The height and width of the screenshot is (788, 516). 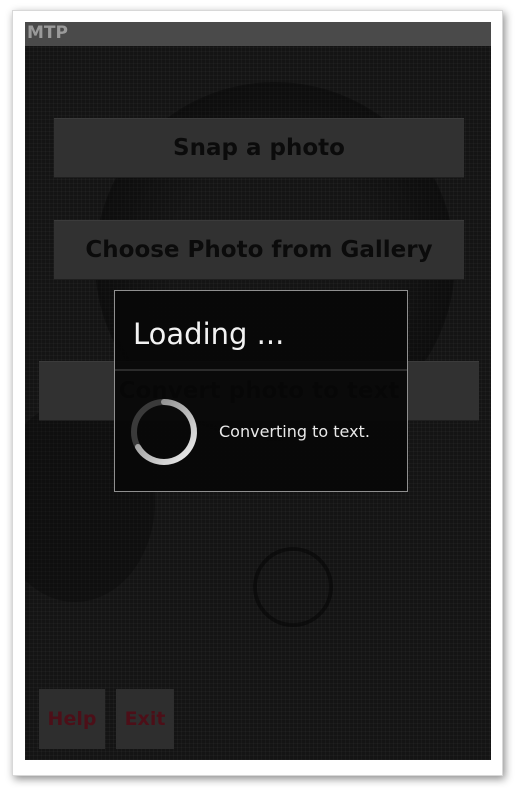 What do you see at coordinates (261, 370) in the screenshot?
I see `dialog-divider` at bounding box center [261, 370].